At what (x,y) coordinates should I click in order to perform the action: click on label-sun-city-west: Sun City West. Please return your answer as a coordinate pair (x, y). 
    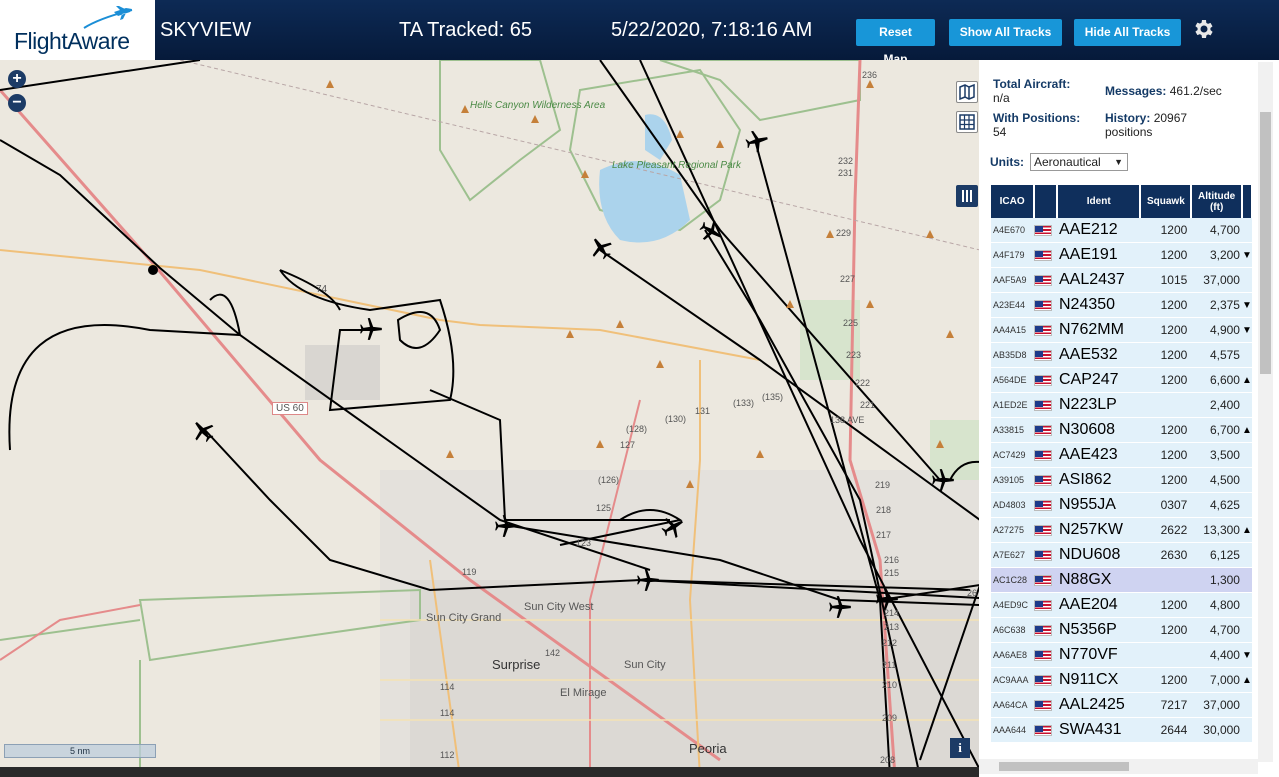
    Looking at the image, I should click on (559, 607).